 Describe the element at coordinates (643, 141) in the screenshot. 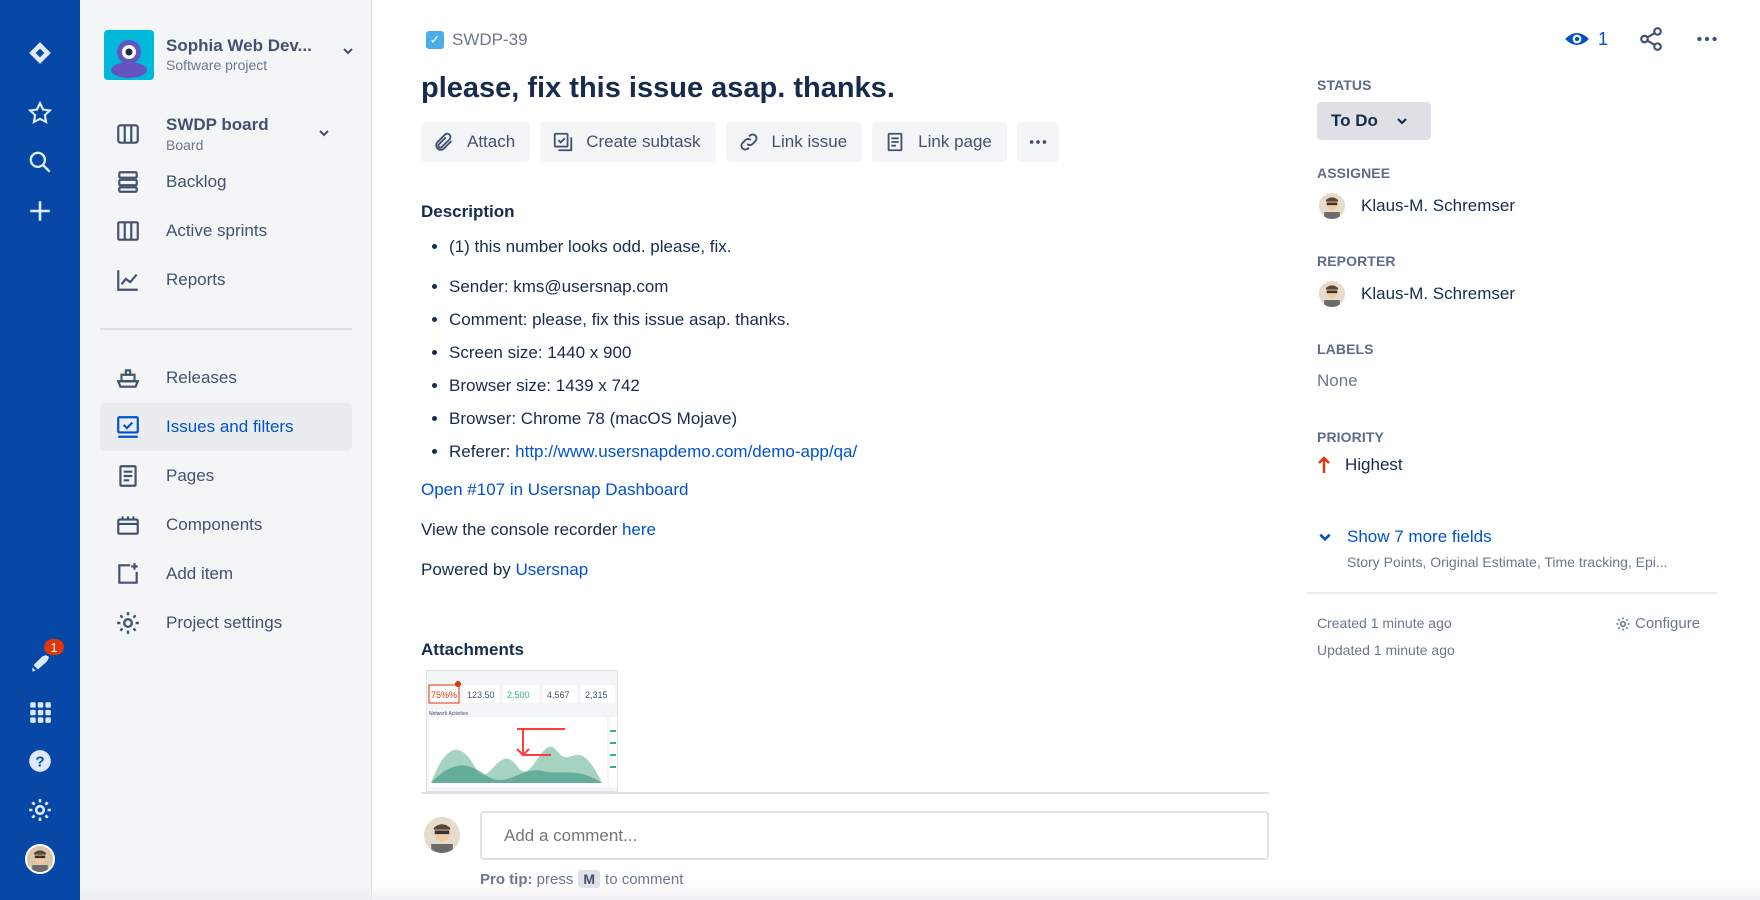

I see `create-subtask-label: Create subtask` at that location.